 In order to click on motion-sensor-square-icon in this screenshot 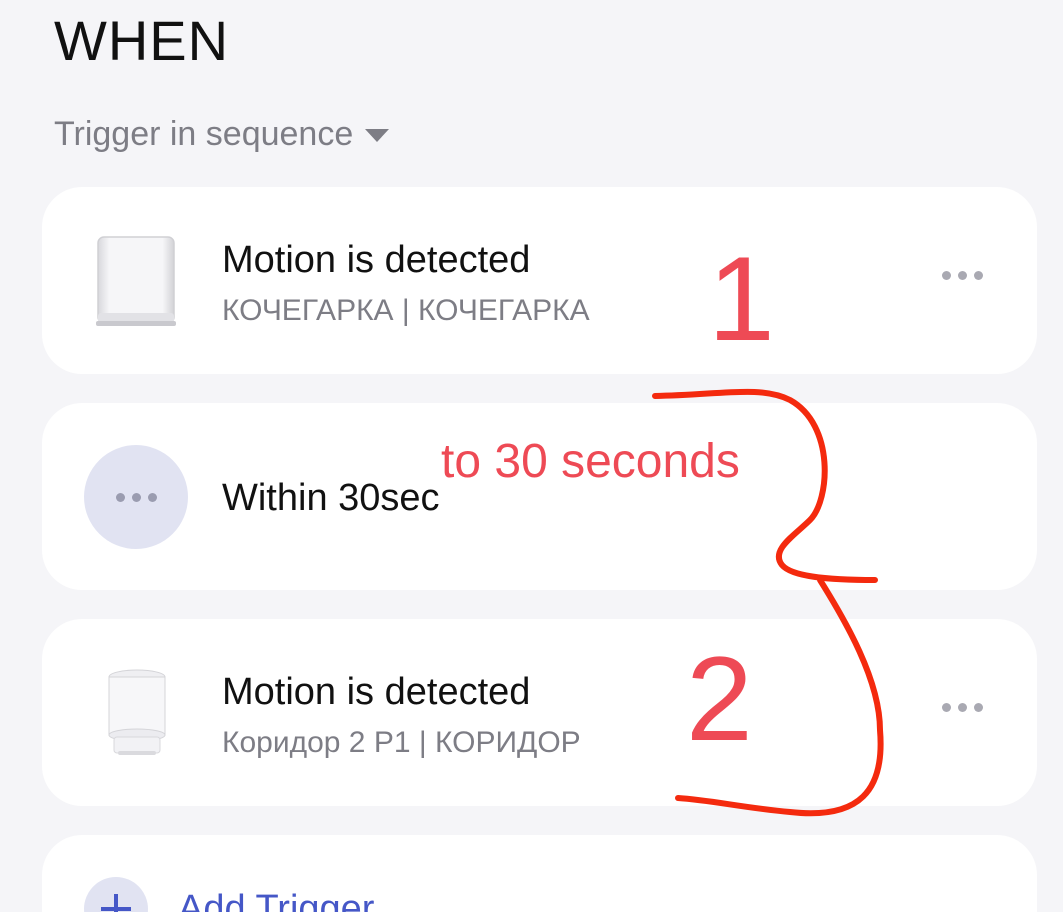, I will do `click(137, 281)`.